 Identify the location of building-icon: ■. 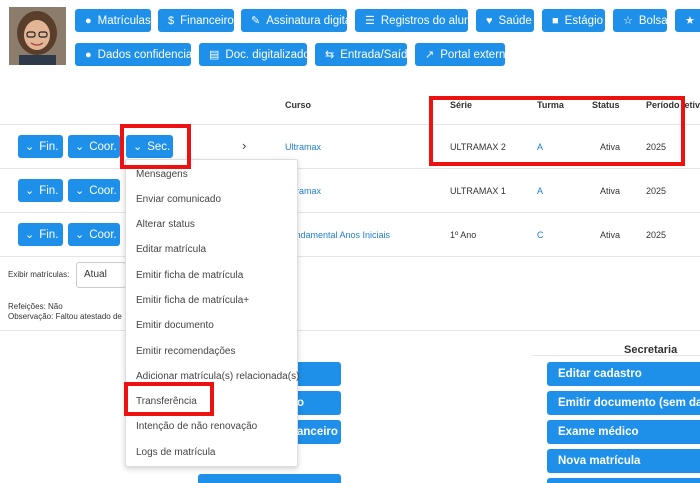
(555, 20).